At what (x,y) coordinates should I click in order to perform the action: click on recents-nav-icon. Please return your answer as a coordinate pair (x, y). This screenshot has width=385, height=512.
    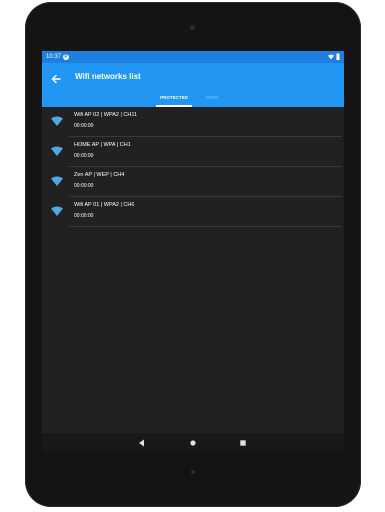
    Looking at the image, I should click on (243, 443).